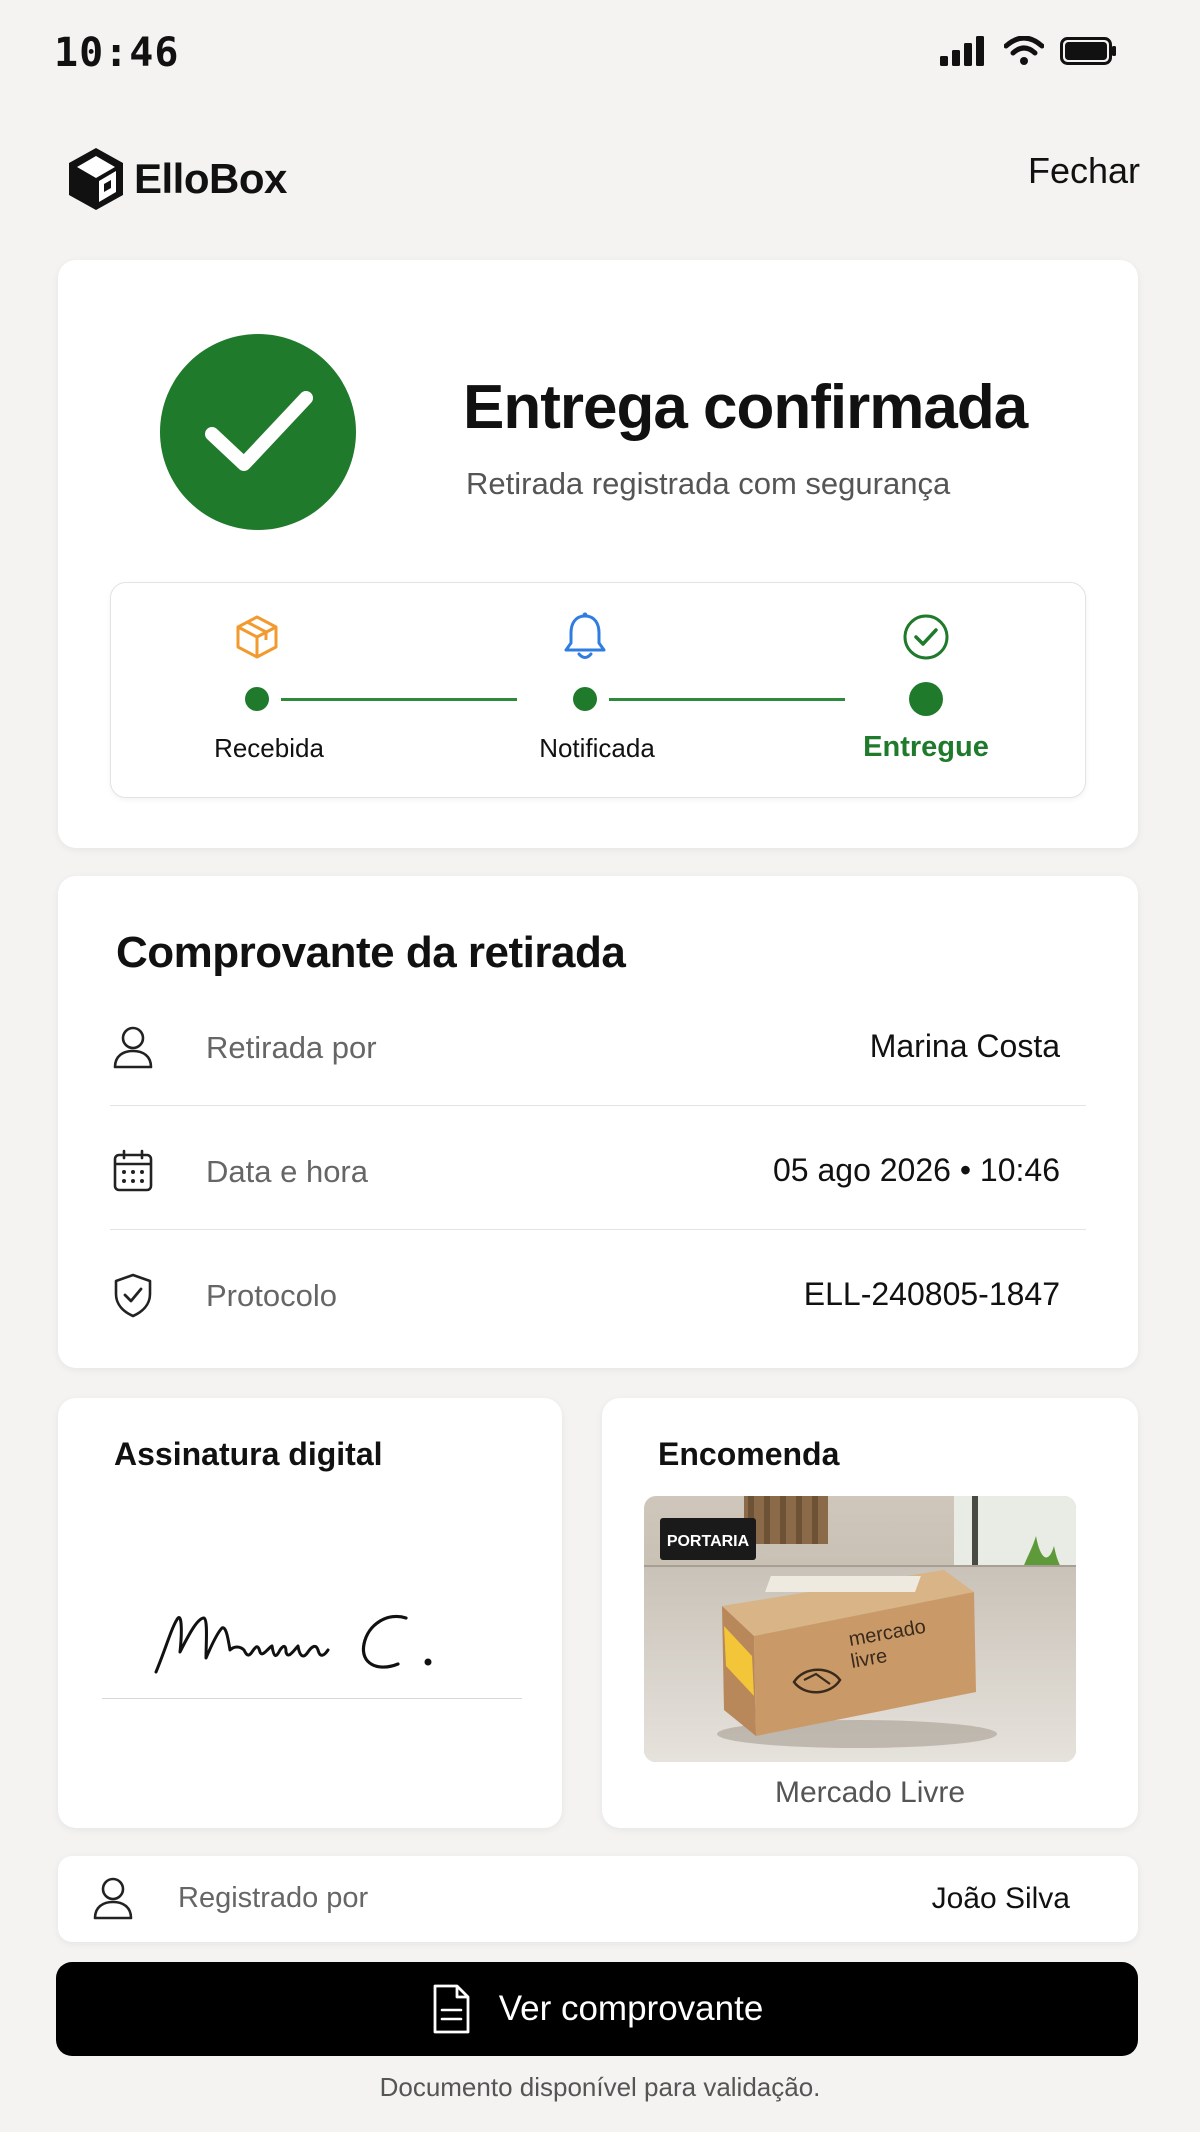  I want to click on app-header: ElloBox Fechar, so click(603, 179).